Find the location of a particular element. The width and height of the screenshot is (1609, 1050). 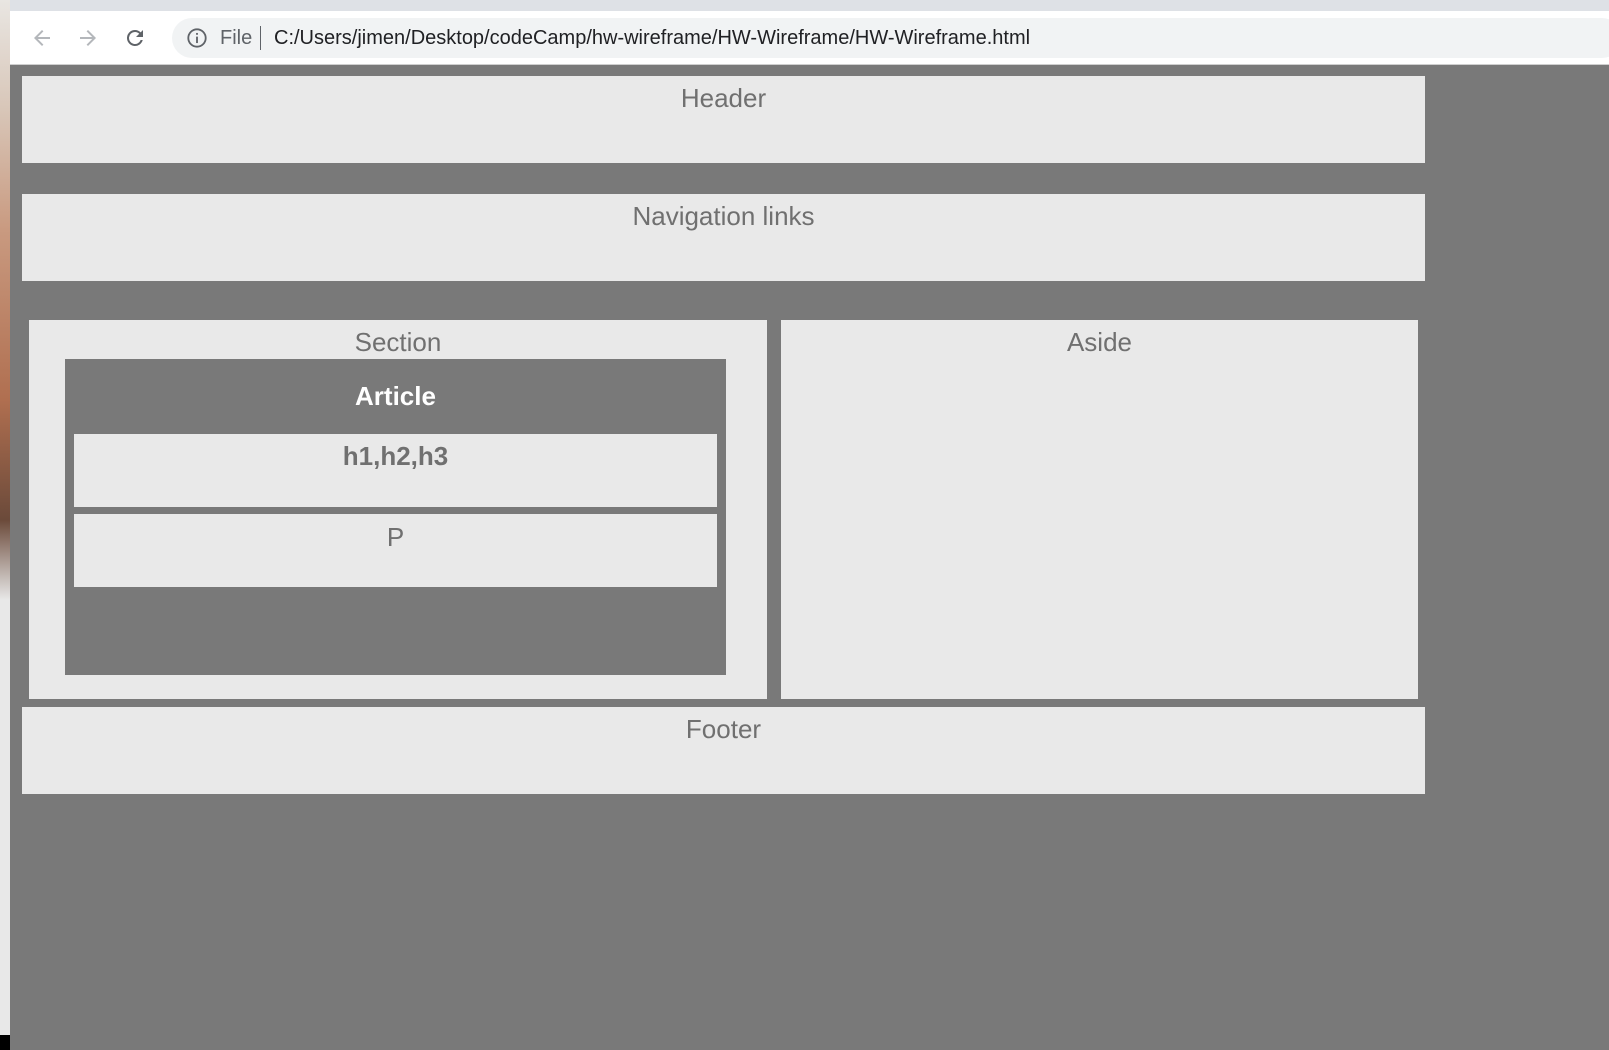

paragraph-box: P is located at coordinates (395, 550).